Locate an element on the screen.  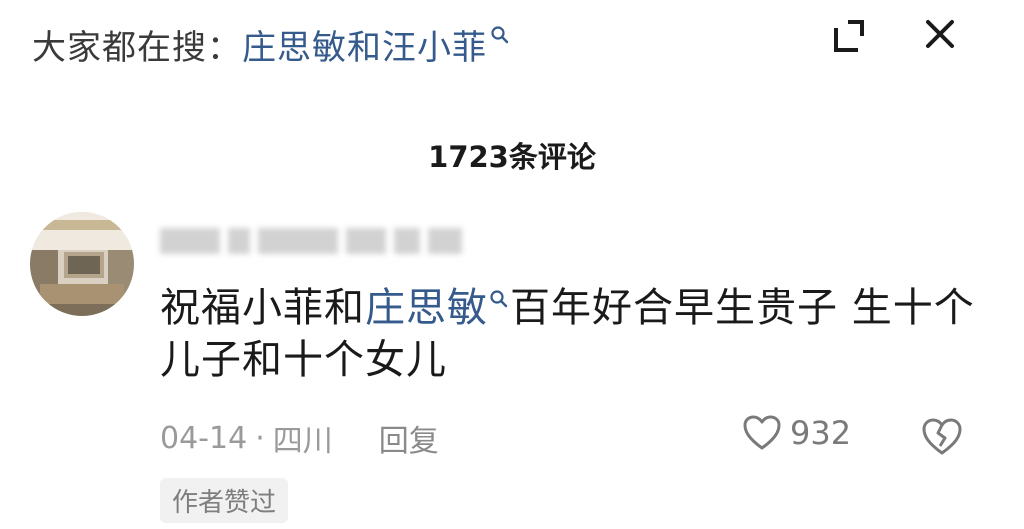
search-suggestion-prefix: 大家都在搜： is located at coordinates (137, 47).